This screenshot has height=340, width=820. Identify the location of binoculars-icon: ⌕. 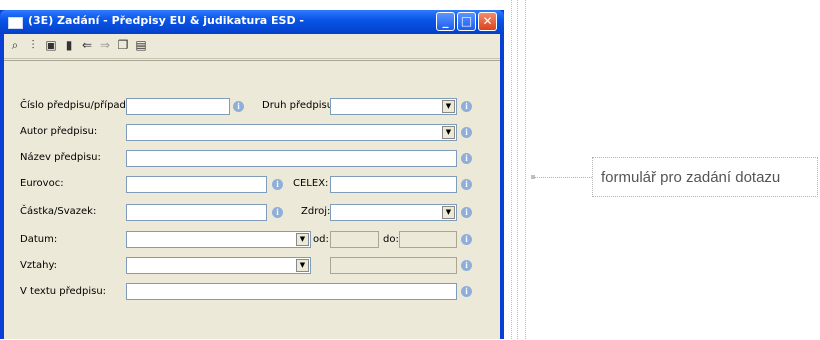
(15, 45).